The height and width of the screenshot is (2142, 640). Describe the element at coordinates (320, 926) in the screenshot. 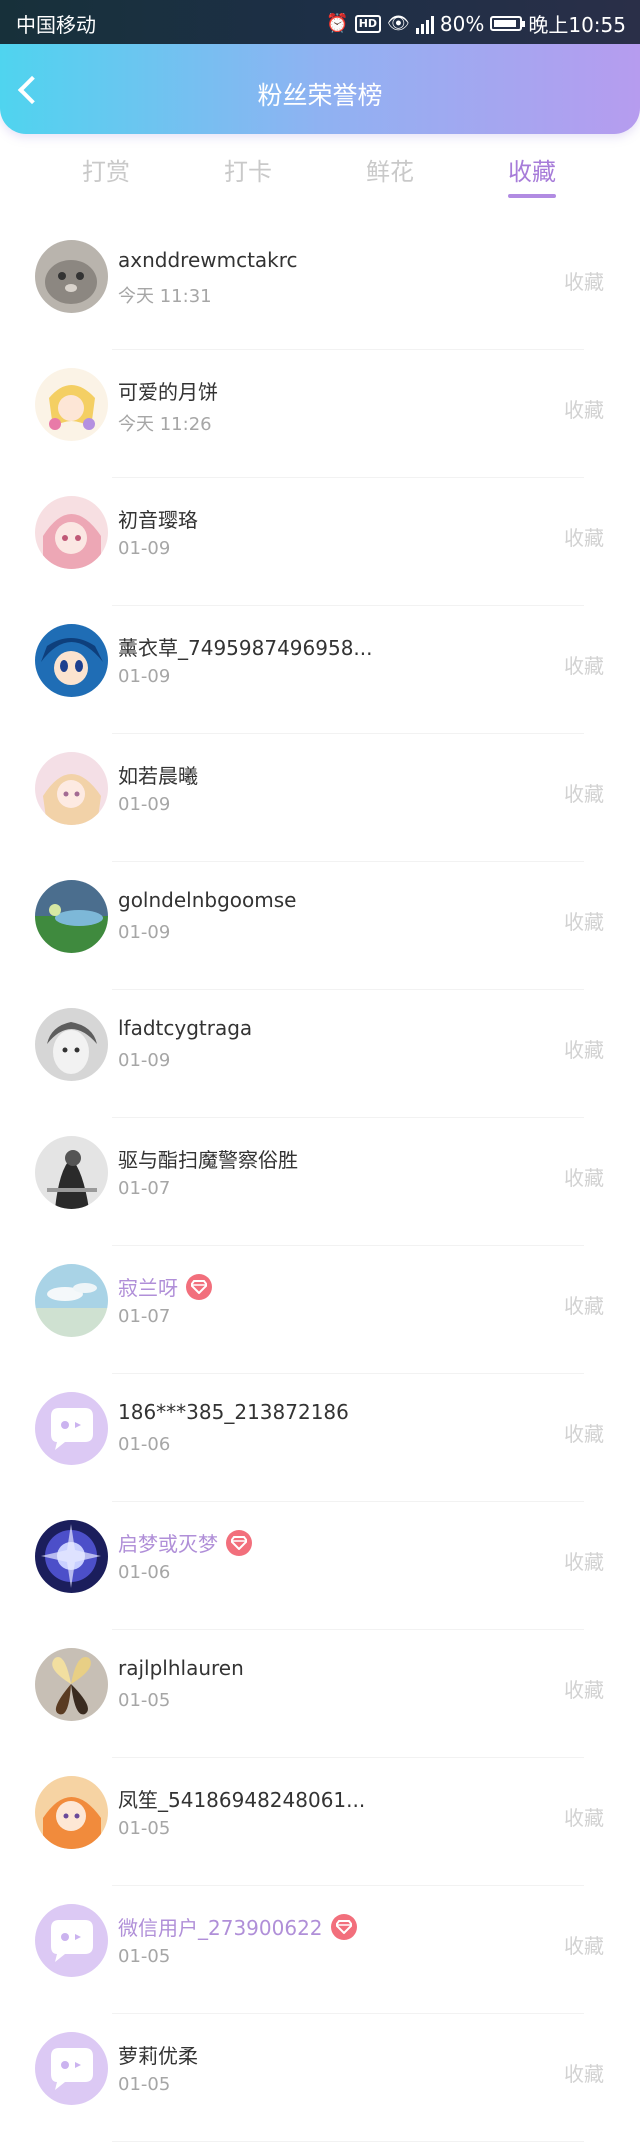

I see `fan-list-item: golndelnbgoomse 01-09 收藏` at that location.